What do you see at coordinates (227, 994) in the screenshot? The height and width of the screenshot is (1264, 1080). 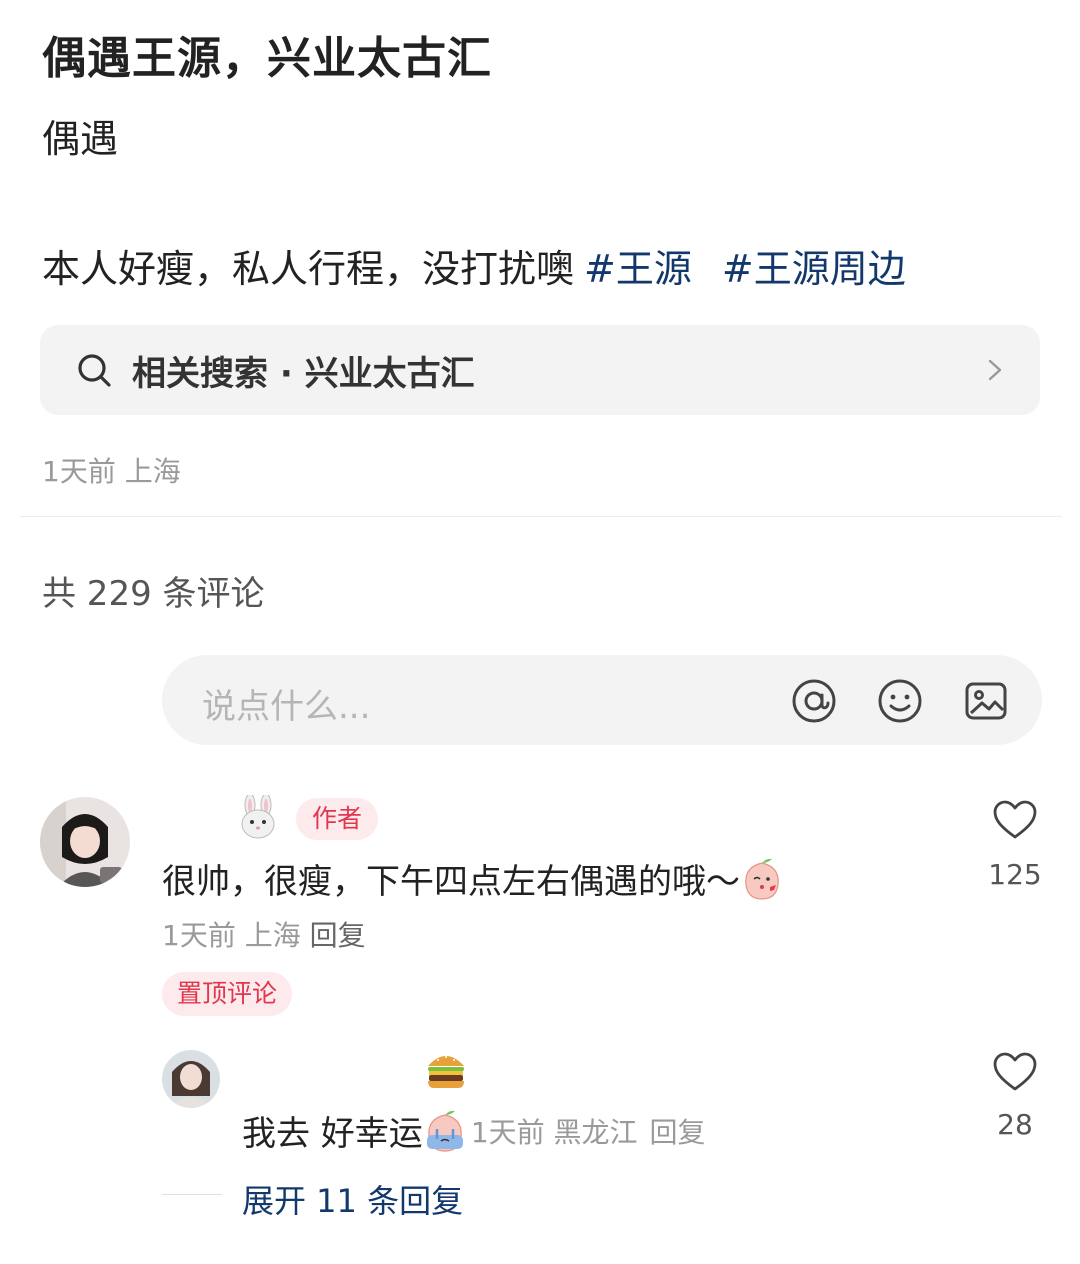 I see `pinned-comment-badge: 置顶评论` at bounding box center [227, 994].